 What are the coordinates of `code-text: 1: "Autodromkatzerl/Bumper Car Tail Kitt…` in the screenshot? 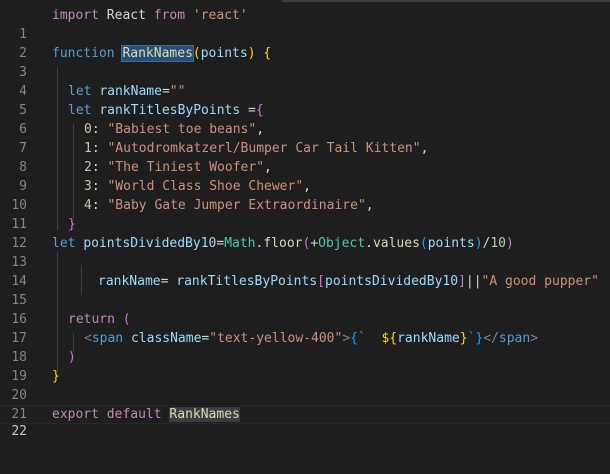 It's located at (256, 148).